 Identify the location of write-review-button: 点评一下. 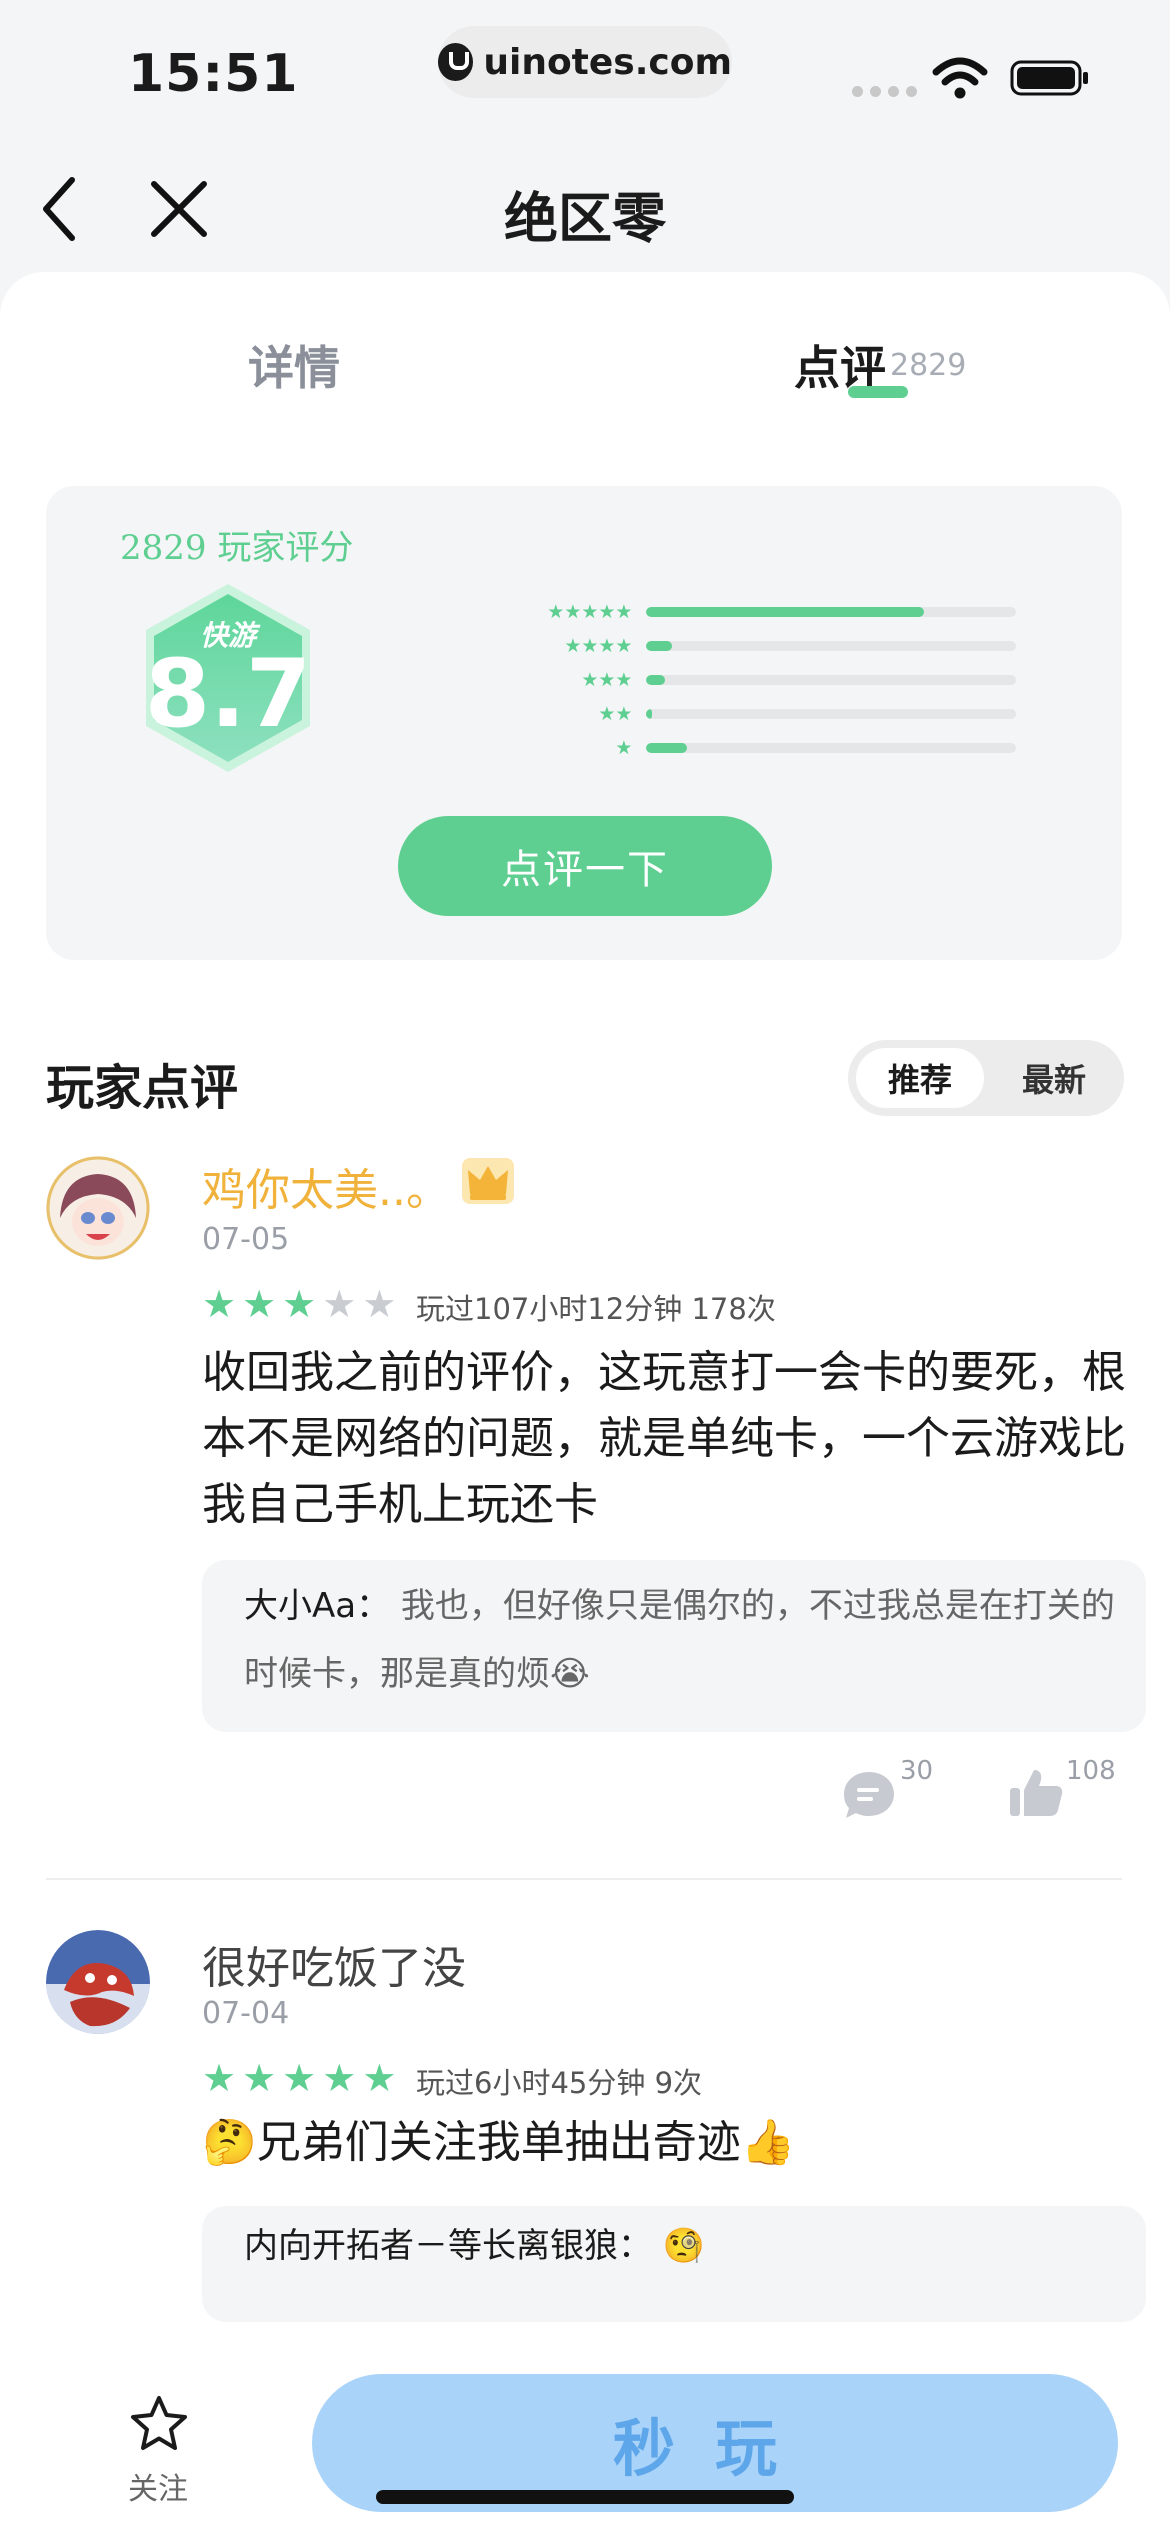
(585, 866).